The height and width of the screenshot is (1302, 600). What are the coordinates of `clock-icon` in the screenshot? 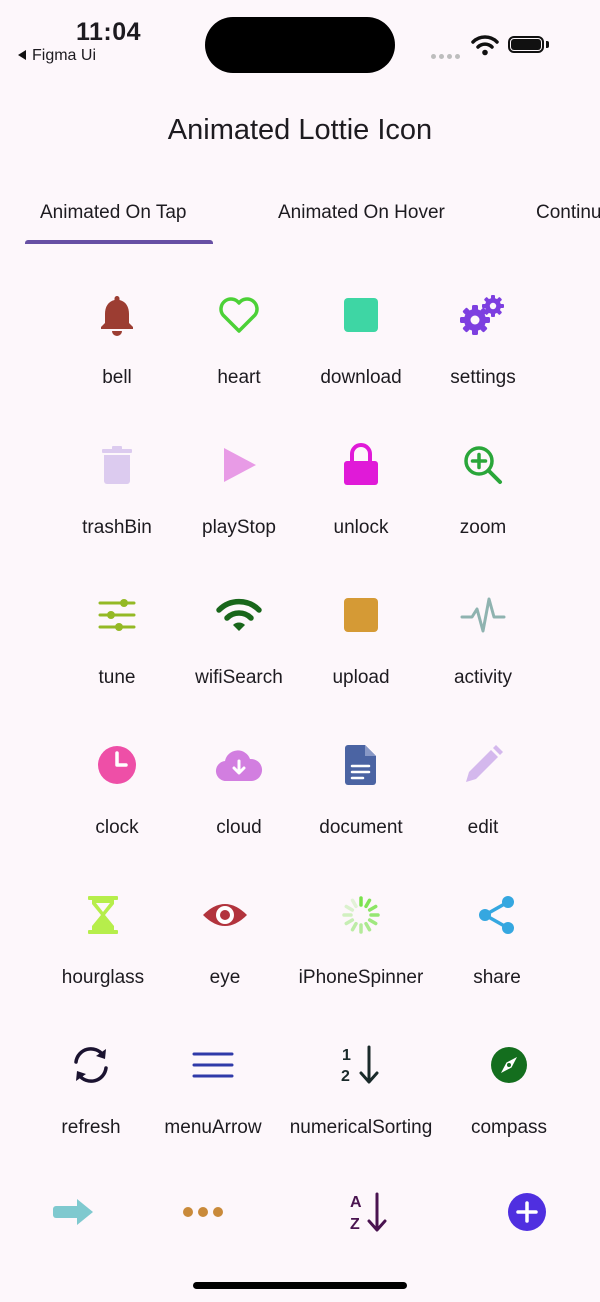 It's located at (117, 765).